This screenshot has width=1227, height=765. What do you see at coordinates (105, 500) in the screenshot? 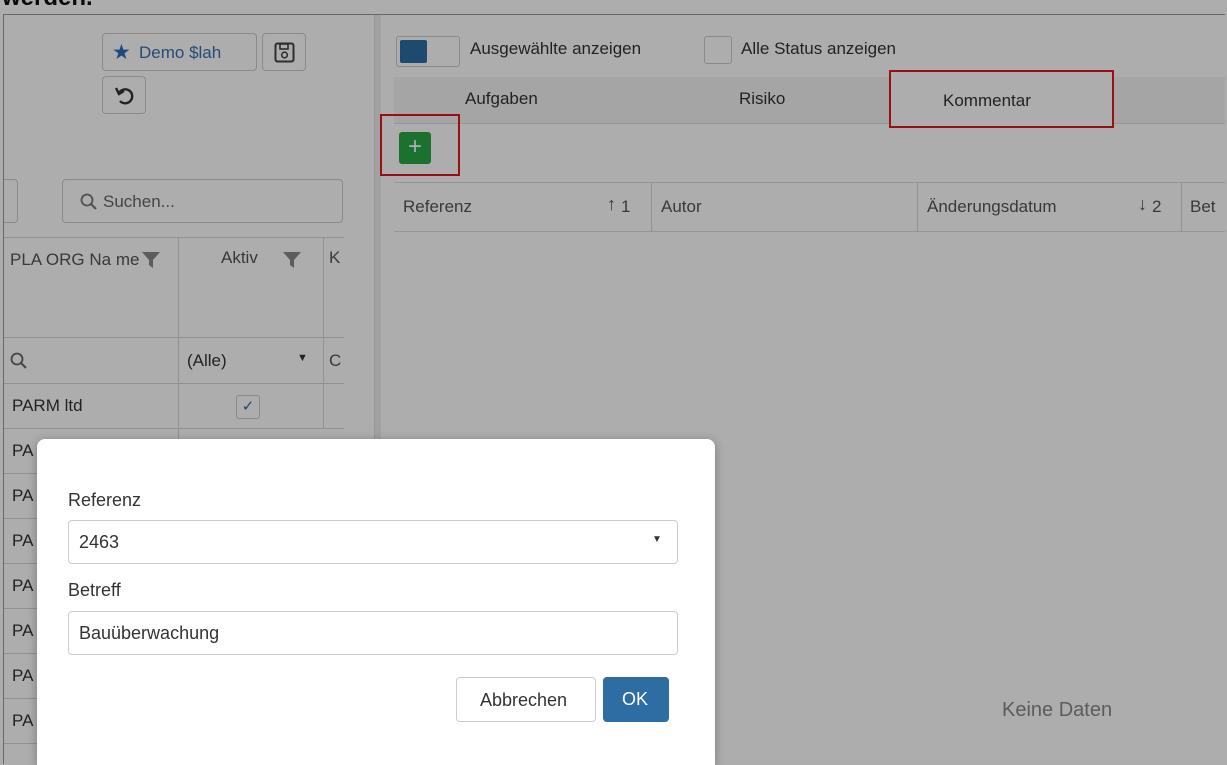
I see `reference-label: Referenz` at bounding box center [105, 500].